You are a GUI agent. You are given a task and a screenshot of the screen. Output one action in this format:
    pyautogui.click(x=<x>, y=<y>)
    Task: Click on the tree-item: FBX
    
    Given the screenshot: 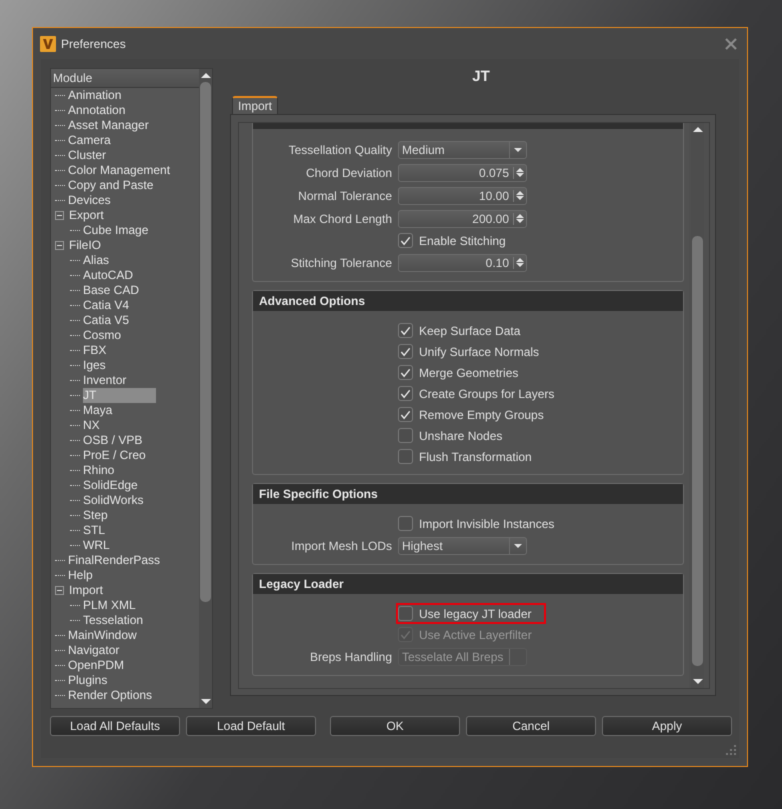 What is the action you would take?
    pyautogui.click(x=124, y=350)
    